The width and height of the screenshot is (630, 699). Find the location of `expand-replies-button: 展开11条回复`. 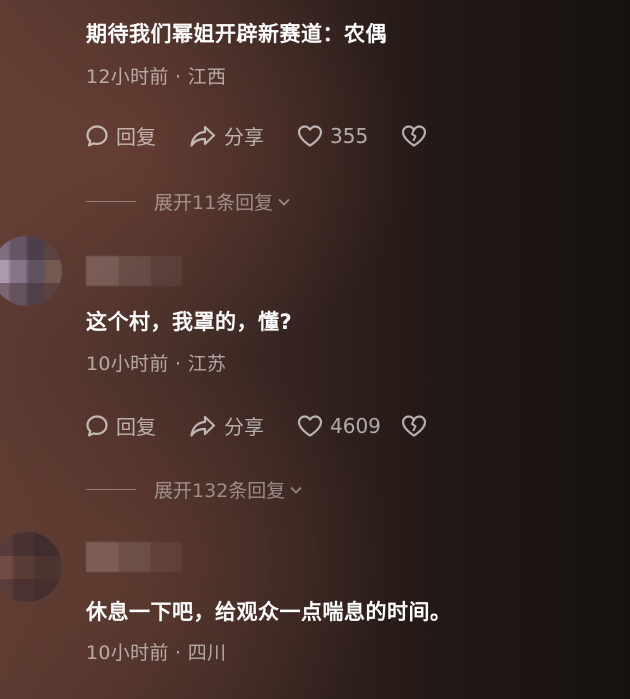

expand-replies-button: 展开11条回复 is located at coordinates (189, 201).